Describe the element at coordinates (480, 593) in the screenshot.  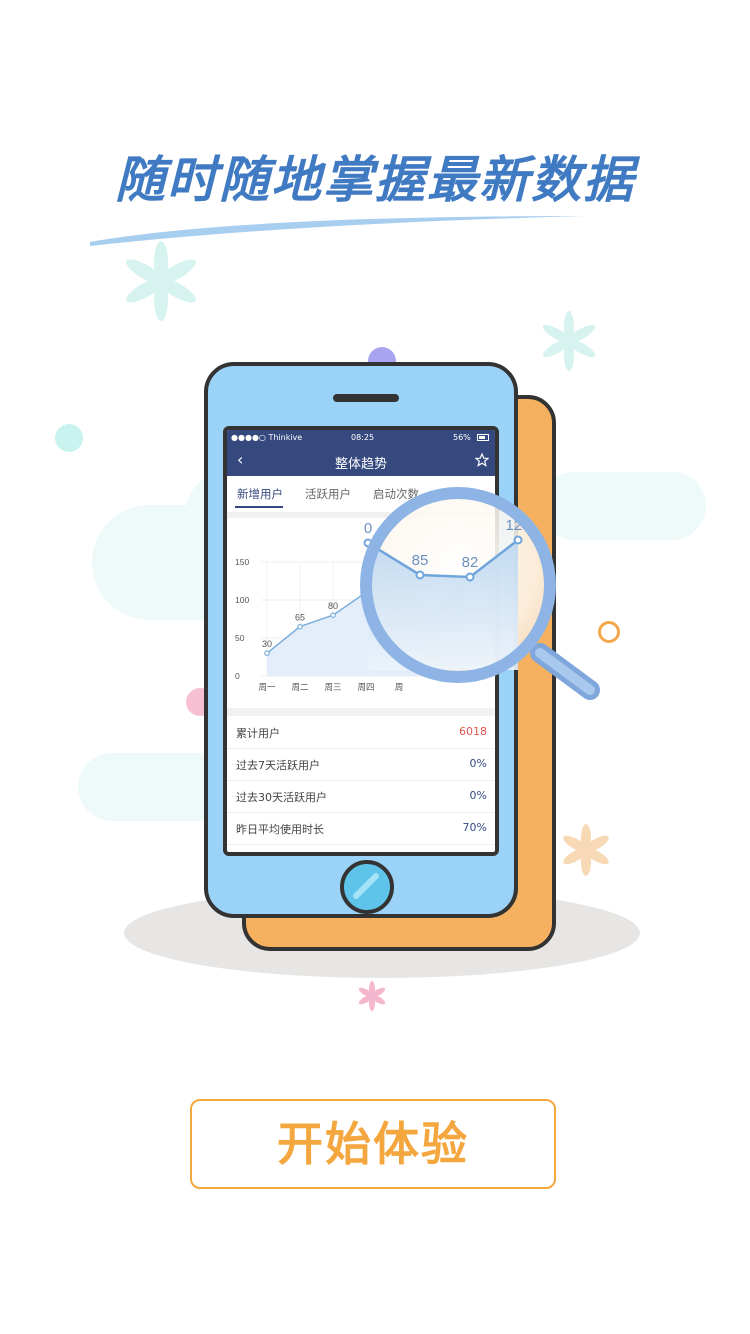
I see `magnifier-icon: 085 82120` at that location.